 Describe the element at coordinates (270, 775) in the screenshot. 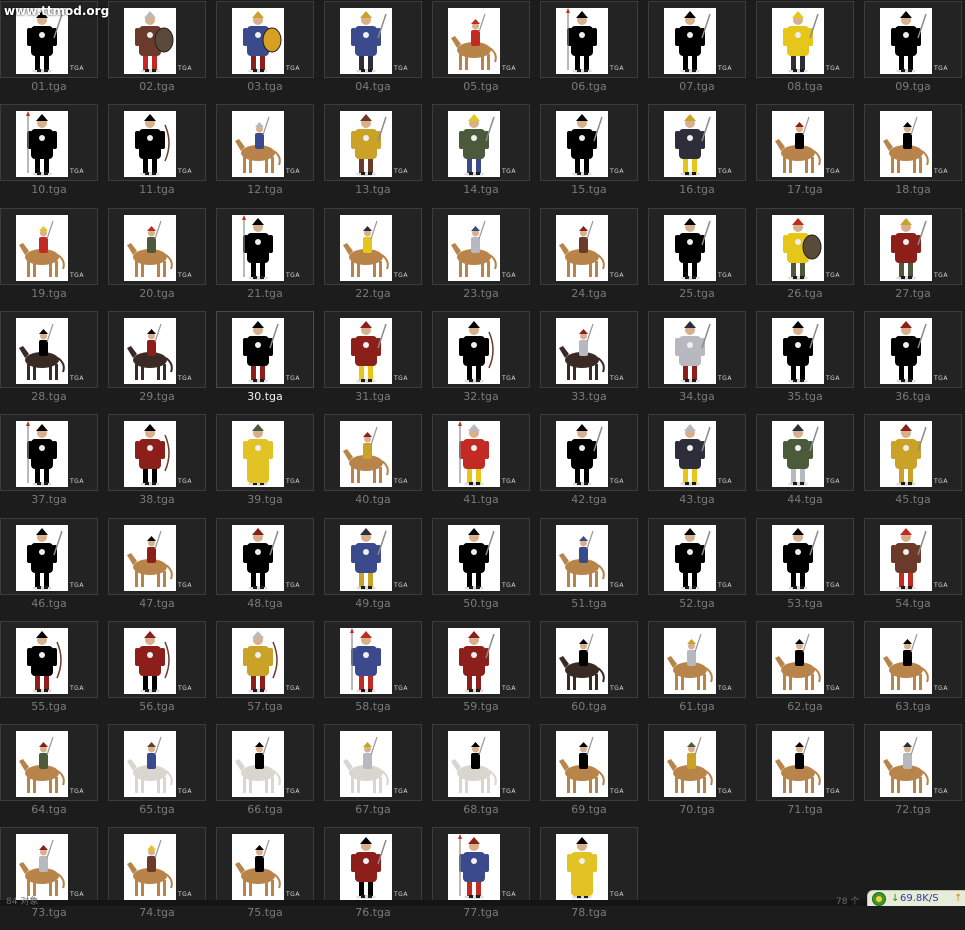

I see `file-thumbnail: TGA 66.tga` at that location.